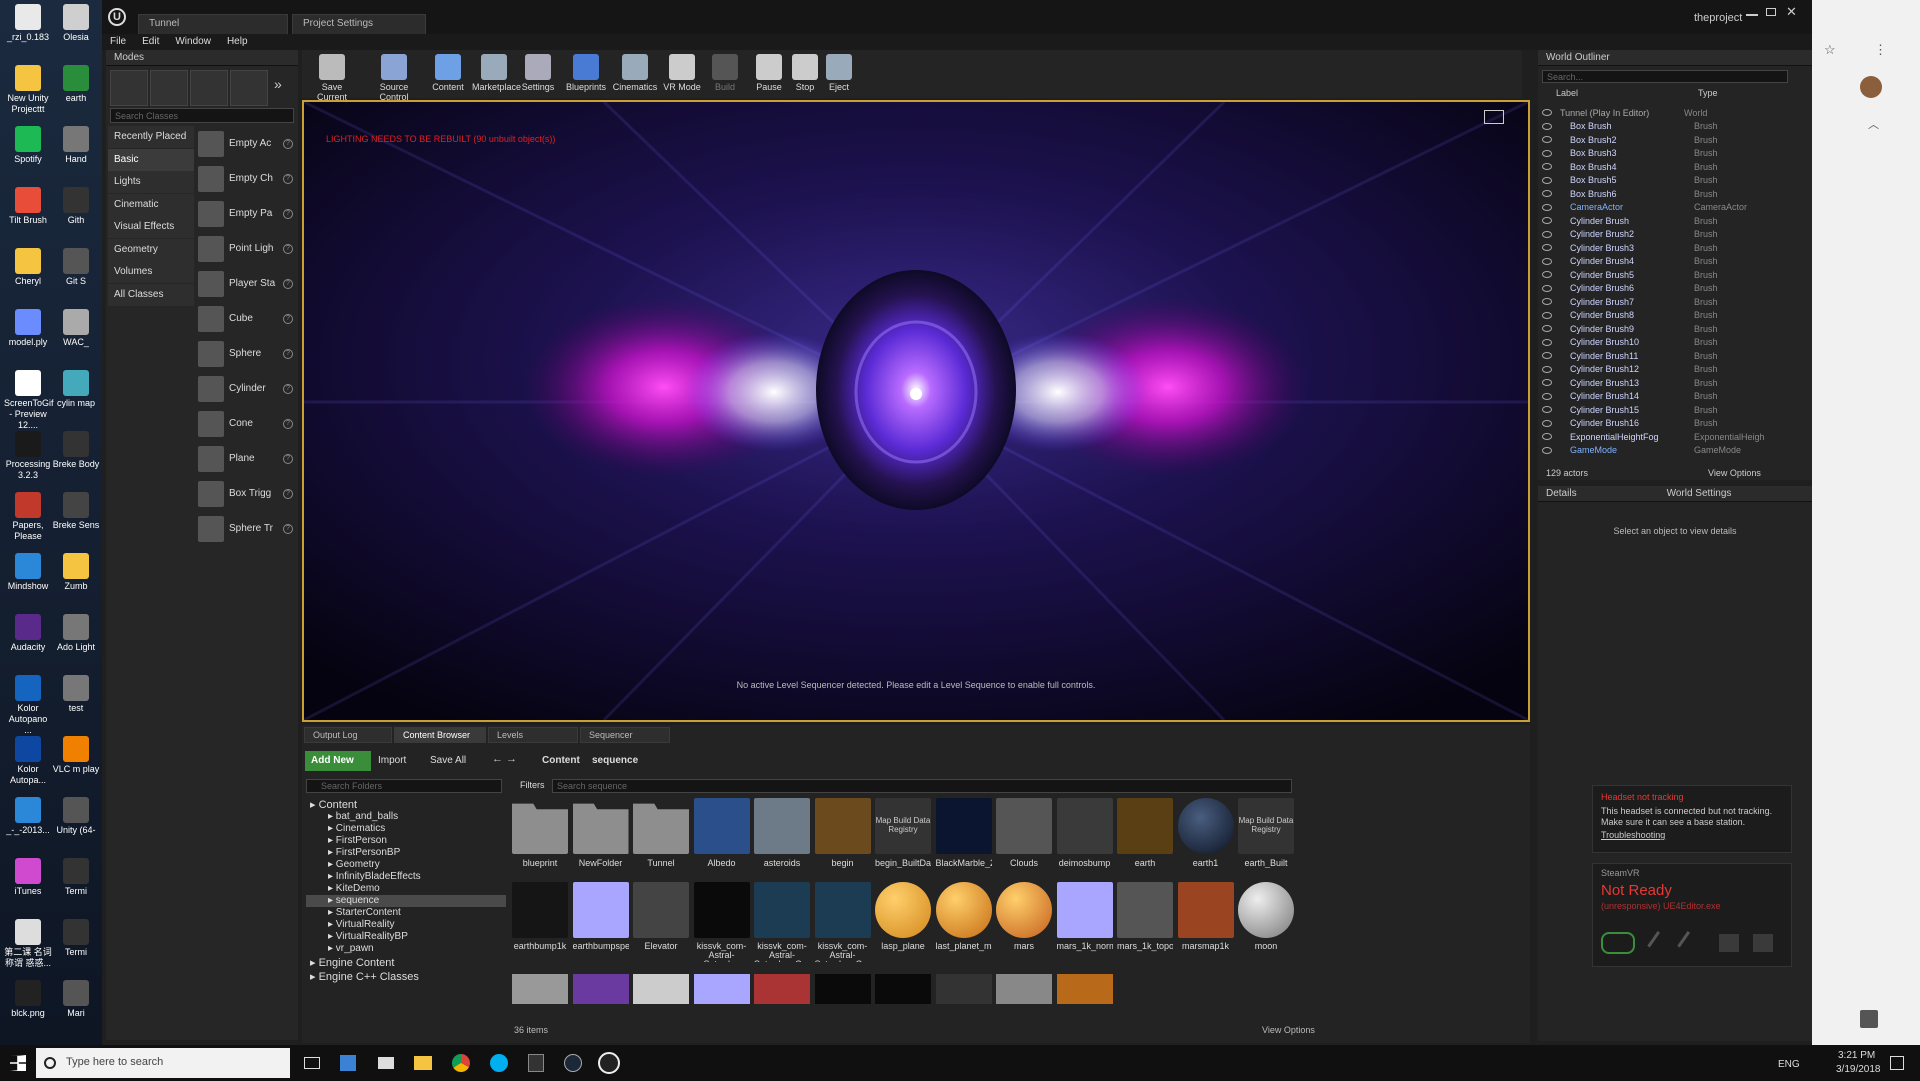  What do you see at coordinates (1266, 922) in the screenshot?
I see `asset-item: moon` at bounding box center [1266, 922].